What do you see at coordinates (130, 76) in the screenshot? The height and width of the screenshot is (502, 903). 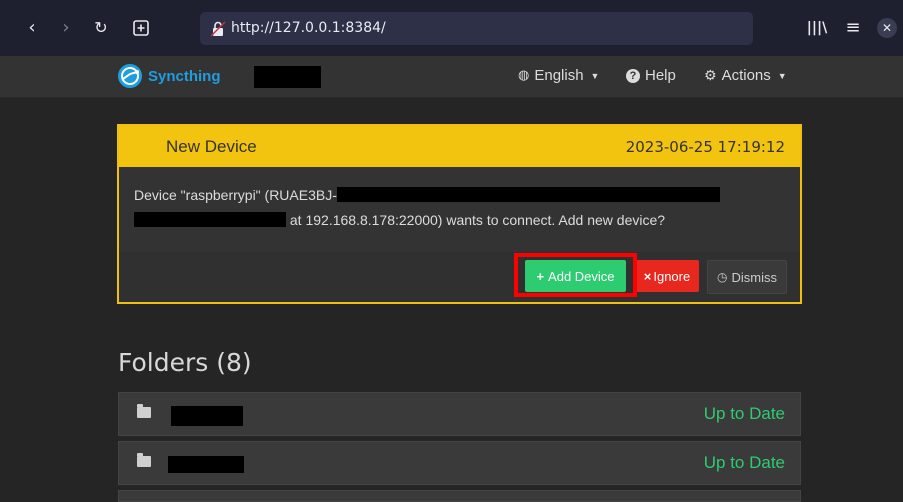 I see `syncthing-logo-icon` at bounding box center [130, 76].